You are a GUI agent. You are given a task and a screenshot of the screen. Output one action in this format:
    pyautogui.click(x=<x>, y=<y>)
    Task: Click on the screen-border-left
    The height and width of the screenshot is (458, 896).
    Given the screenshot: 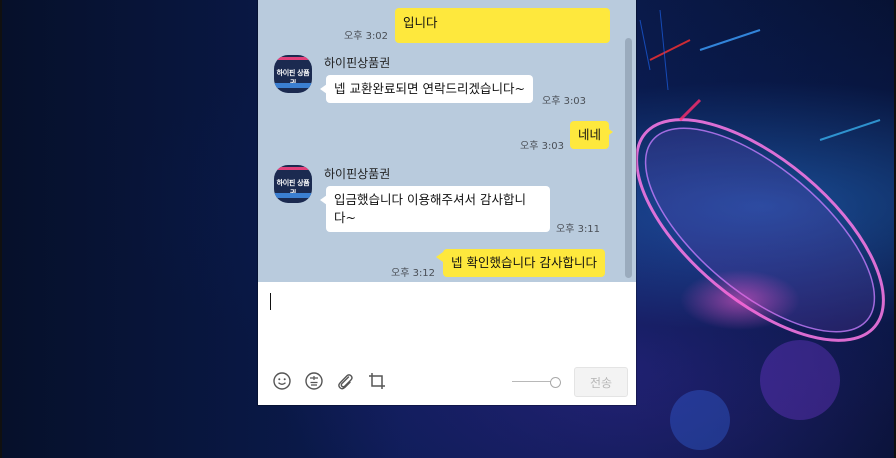 What is the action you would take?
    pyautogui.click(x=1, y=229)
    